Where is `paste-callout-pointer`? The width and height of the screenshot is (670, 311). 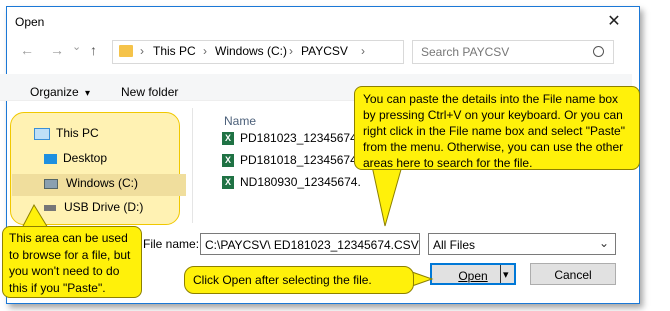 paste-callout-pointer is located at coordinates (387, 196).